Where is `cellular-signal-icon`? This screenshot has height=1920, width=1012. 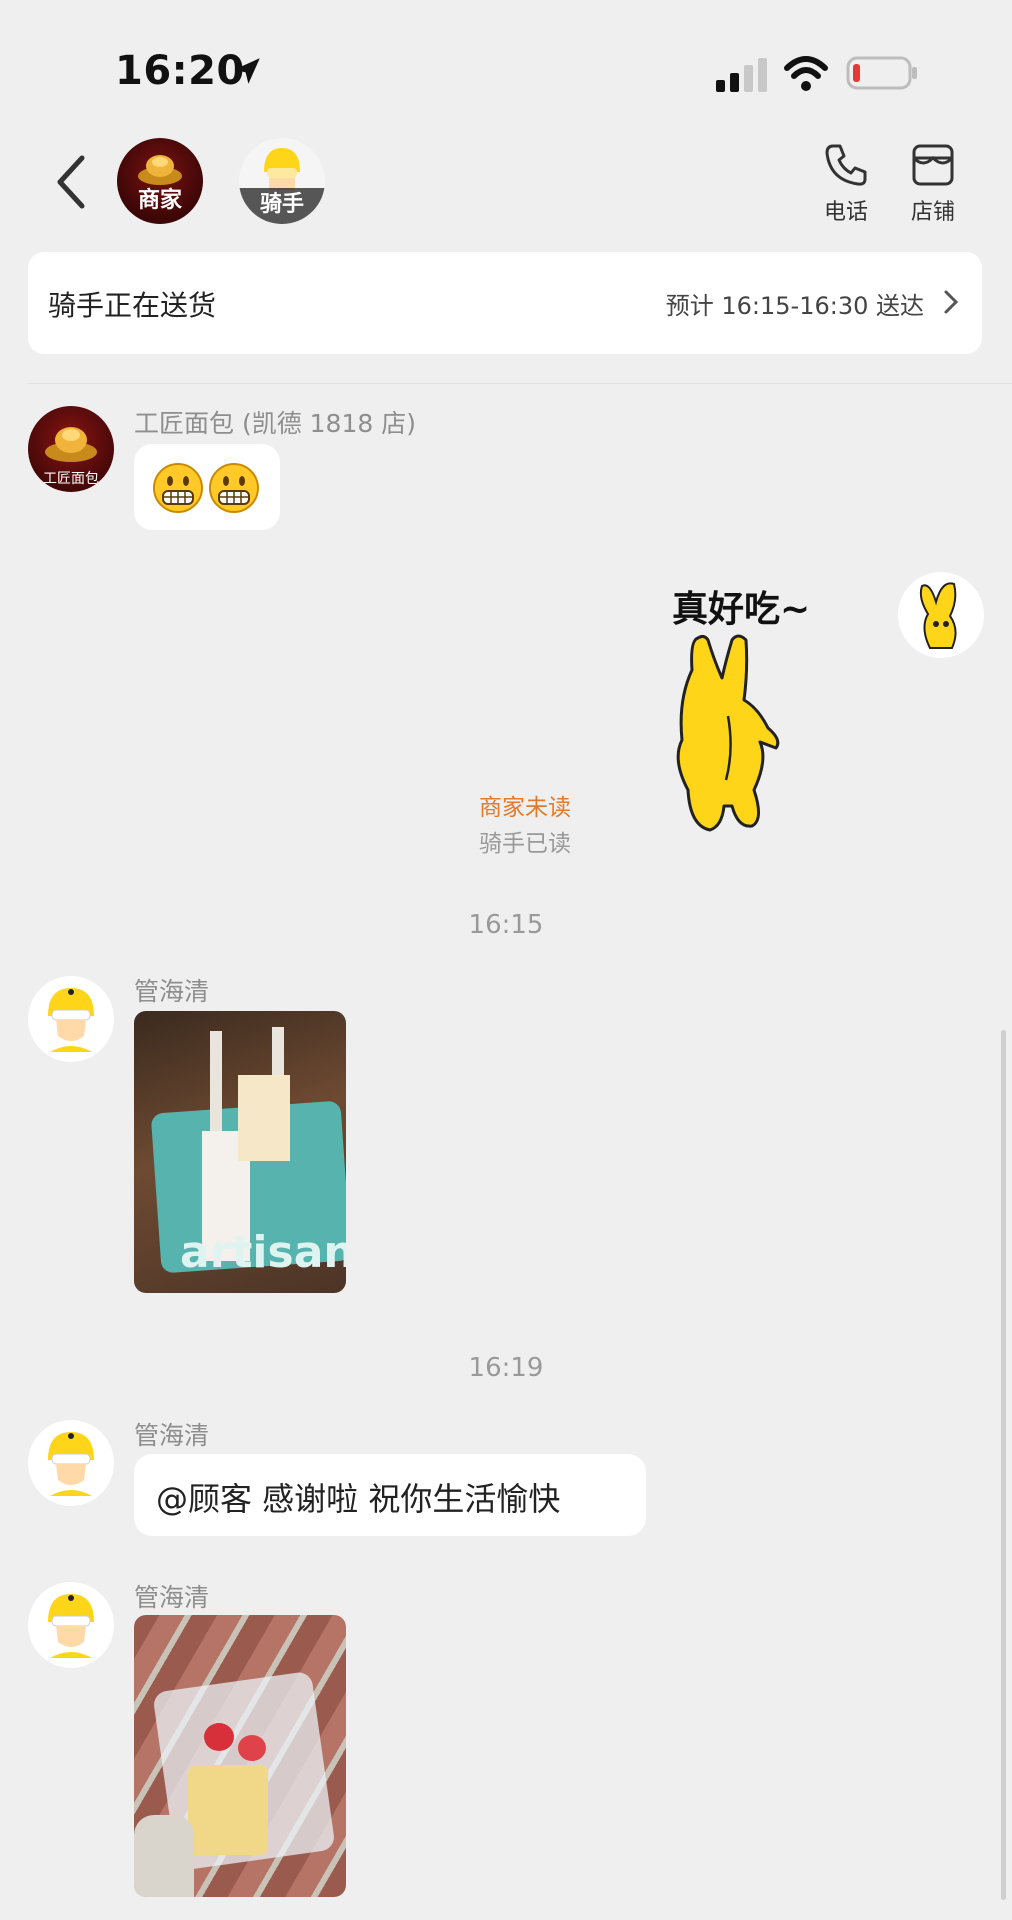 cellular-signal-icon is located at coordinates (741, 75).